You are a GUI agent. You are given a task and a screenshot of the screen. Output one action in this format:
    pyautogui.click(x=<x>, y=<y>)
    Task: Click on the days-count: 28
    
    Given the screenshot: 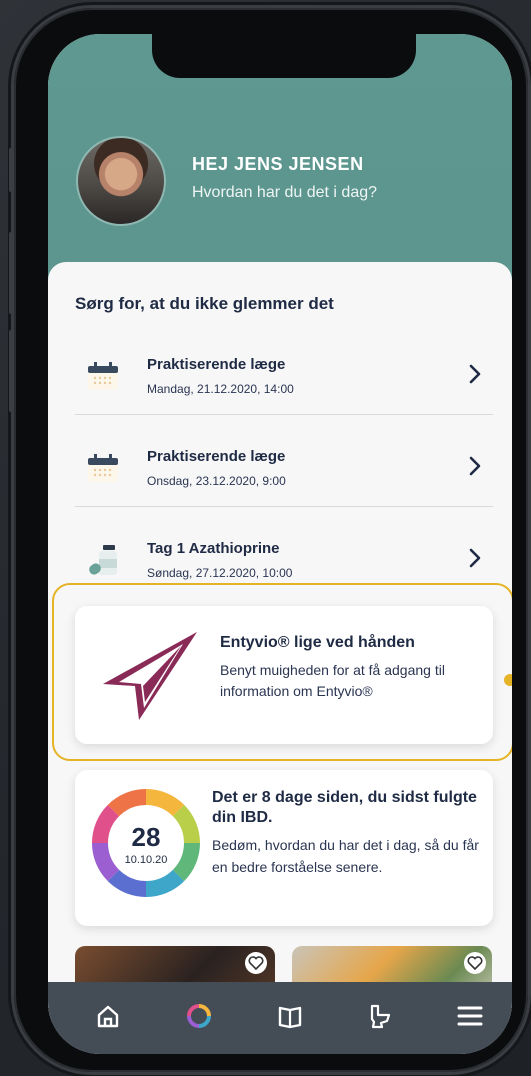 What is the action you would take?
    pyautogui.click(x=146, y=837)
    